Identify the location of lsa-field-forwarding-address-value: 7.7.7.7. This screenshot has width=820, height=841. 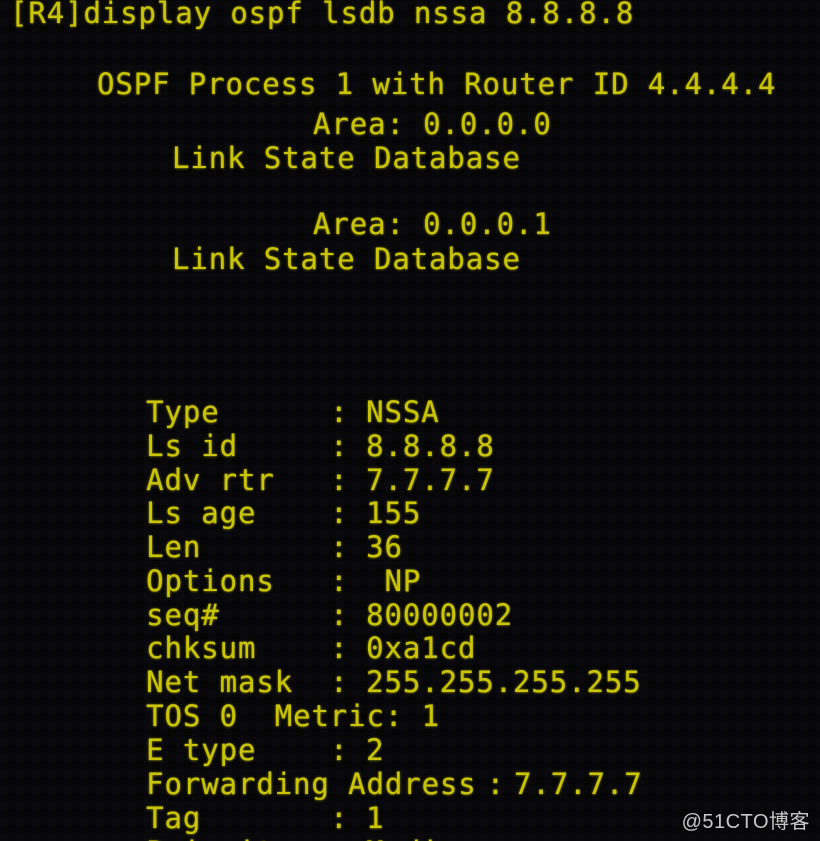
(578, 783).